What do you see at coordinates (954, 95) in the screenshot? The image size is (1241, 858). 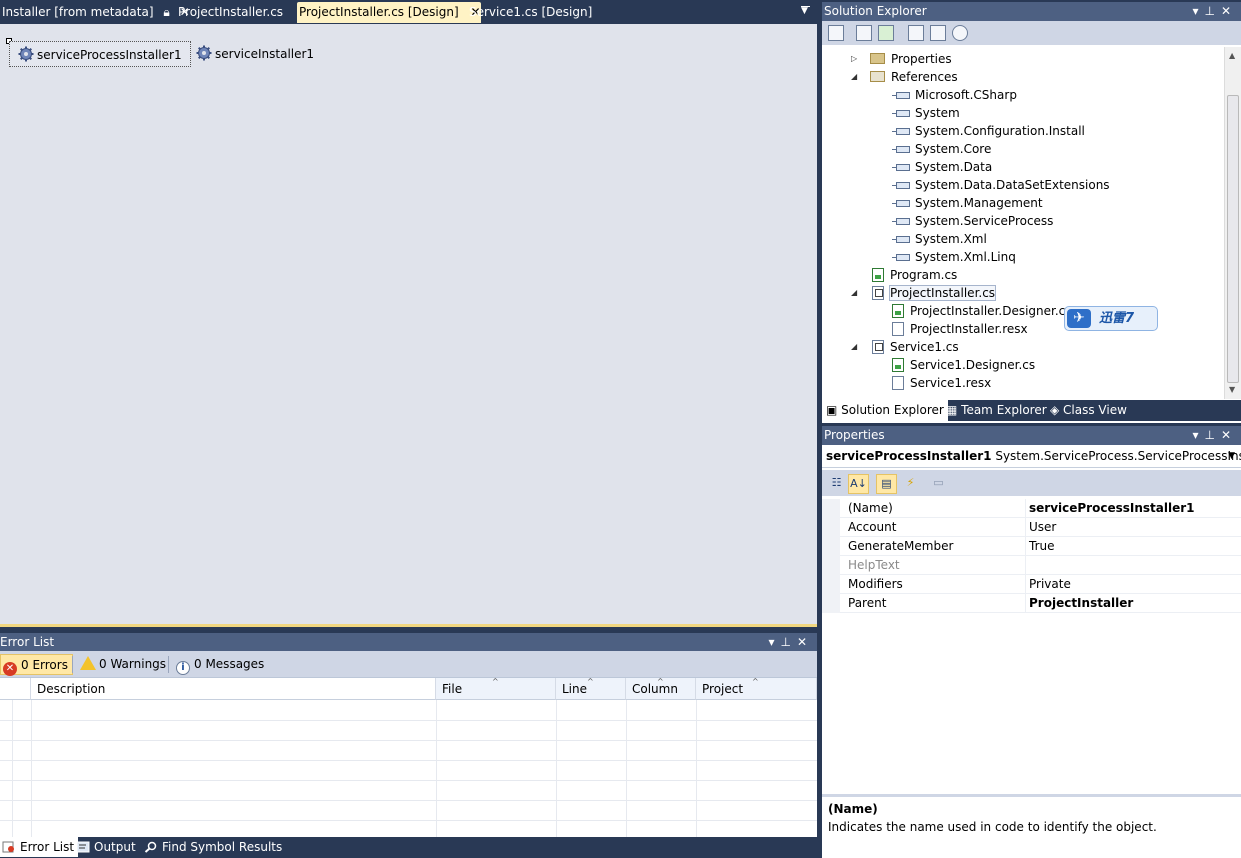 I see `tree-item-reference: Microsoft.CSharp` at bounding box center [954, 95].